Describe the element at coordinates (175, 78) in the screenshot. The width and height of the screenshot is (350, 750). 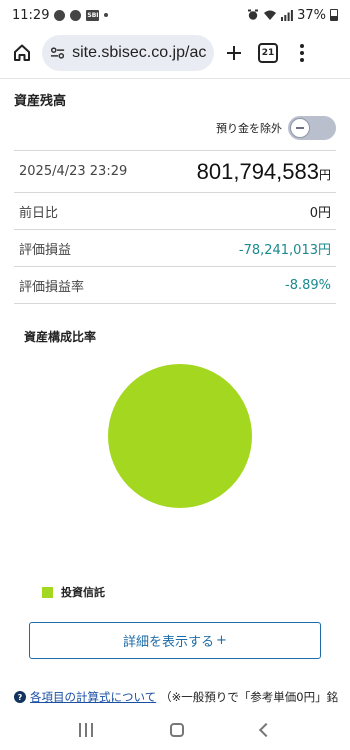
I see `toolbar-divider` at that location.